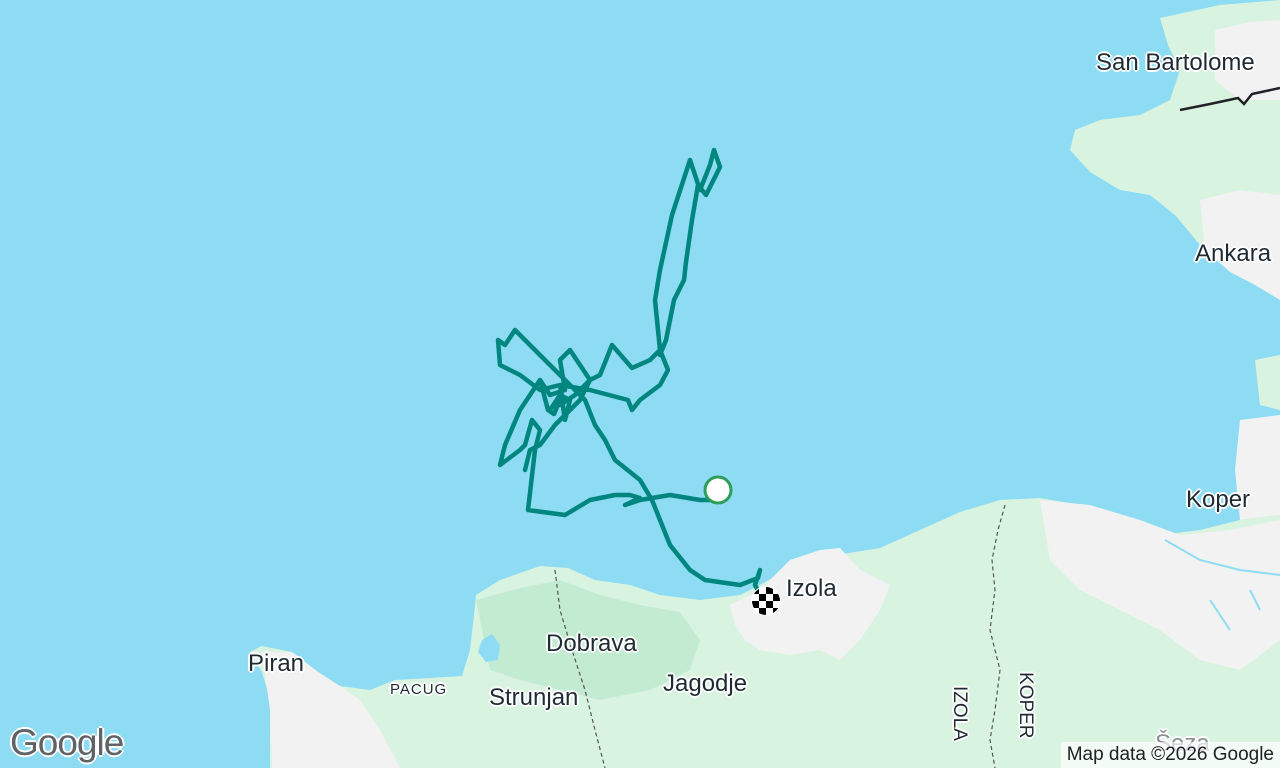  Describe the element at coordinates (959, 713) in the screenshot. I see `label-izola-road: IZOLA` at that location.